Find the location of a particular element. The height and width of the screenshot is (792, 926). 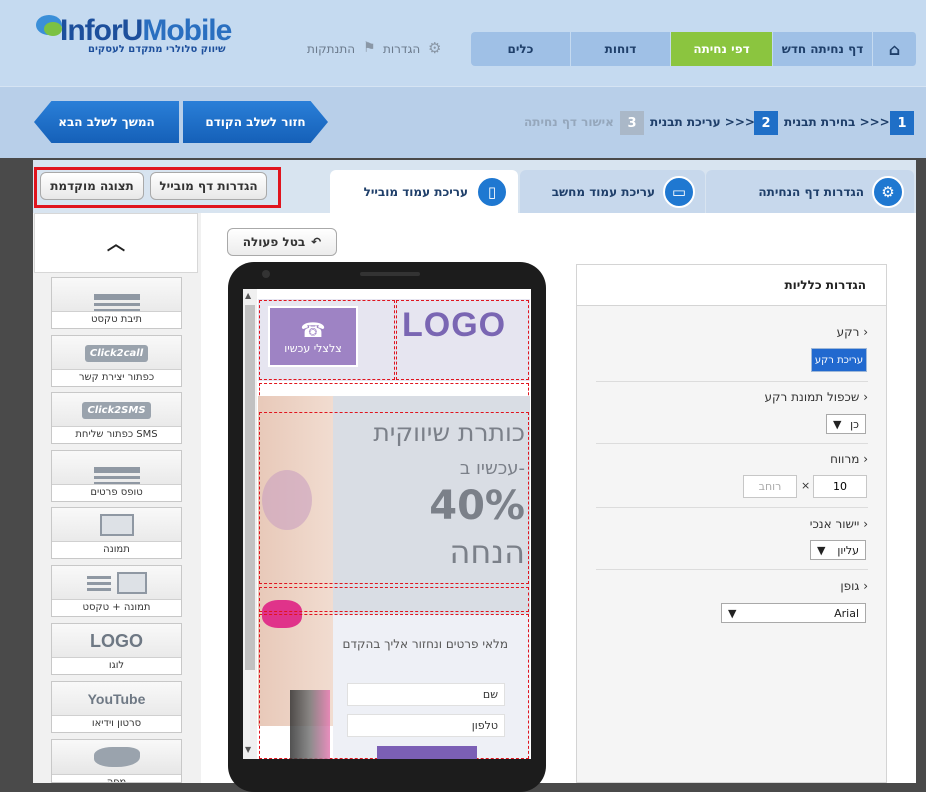

width-input: רוחב is located at coordinates (770, 486).